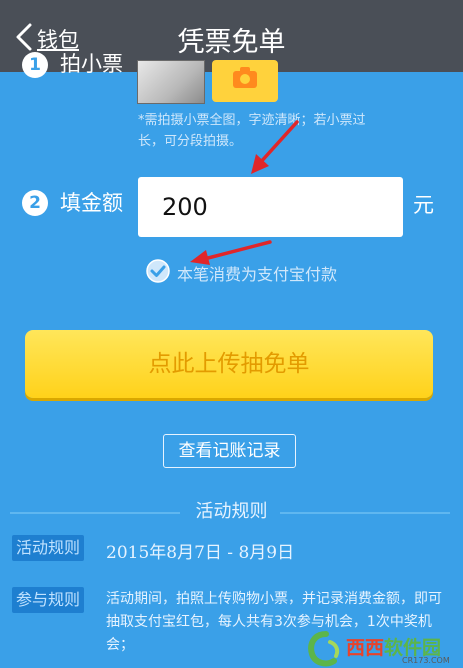 Image resolution: width=463 pixels, height=668 pixels. What do you see at coordinates (91, 64) in the screenshot?
I see `step-1-label: 拍小票` at bounding box center [91, 64].